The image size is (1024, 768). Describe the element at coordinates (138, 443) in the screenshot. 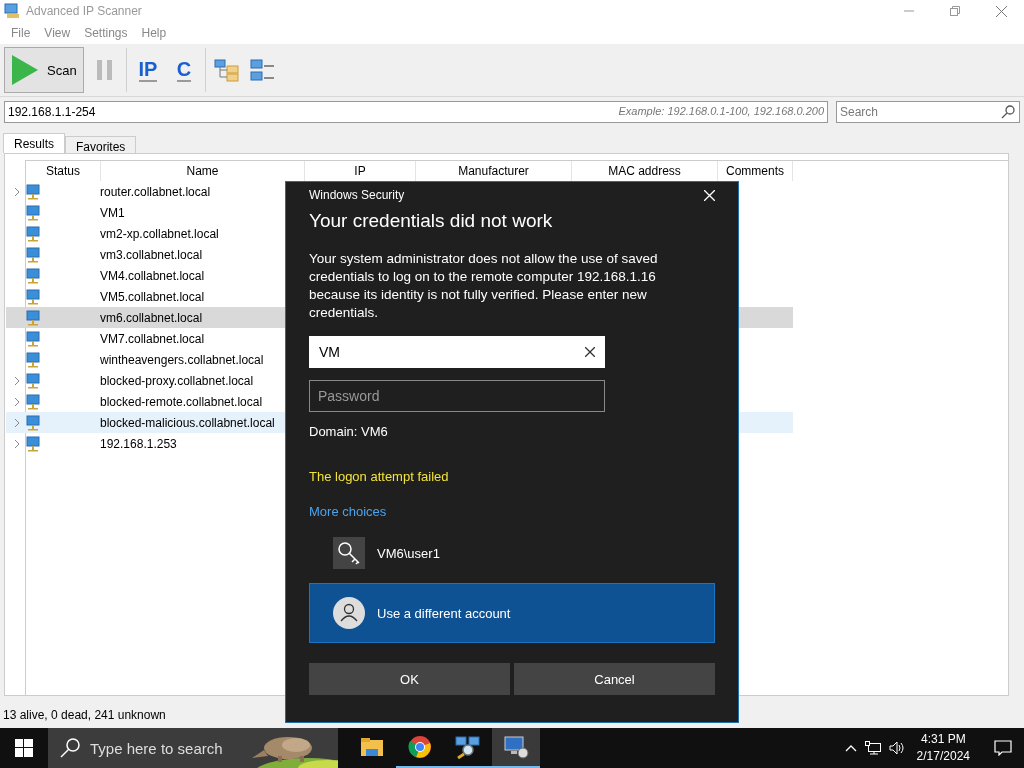

I see `host-name: 192.168.1.253` at that location.